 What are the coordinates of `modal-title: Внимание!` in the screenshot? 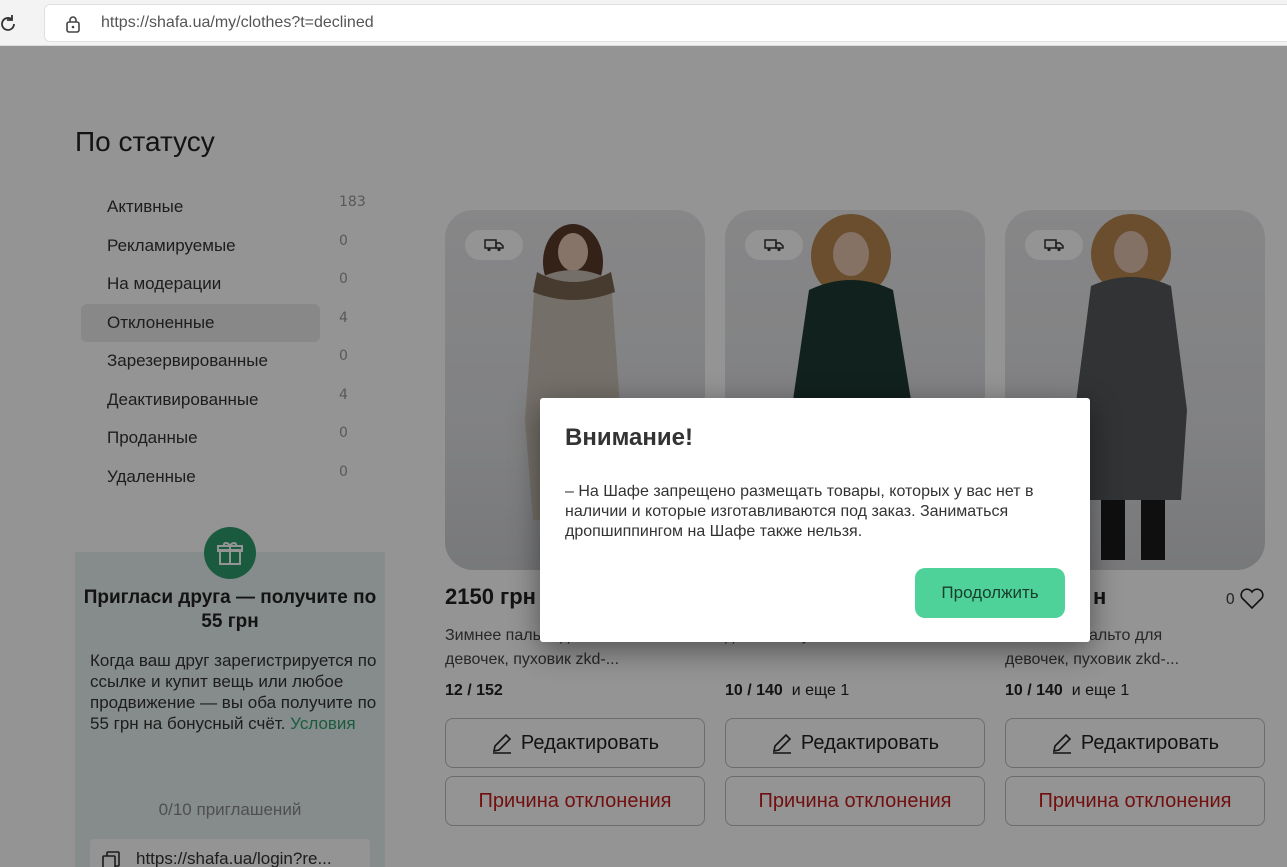 It's located at (629, 437).